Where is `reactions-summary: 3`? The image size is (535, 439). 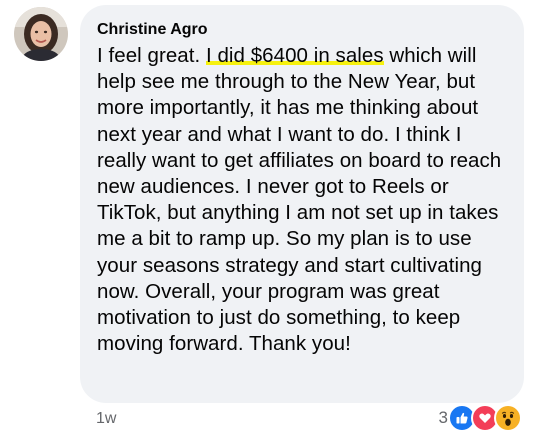 reactions-summary: 3 is located at coordinates (480, 418).